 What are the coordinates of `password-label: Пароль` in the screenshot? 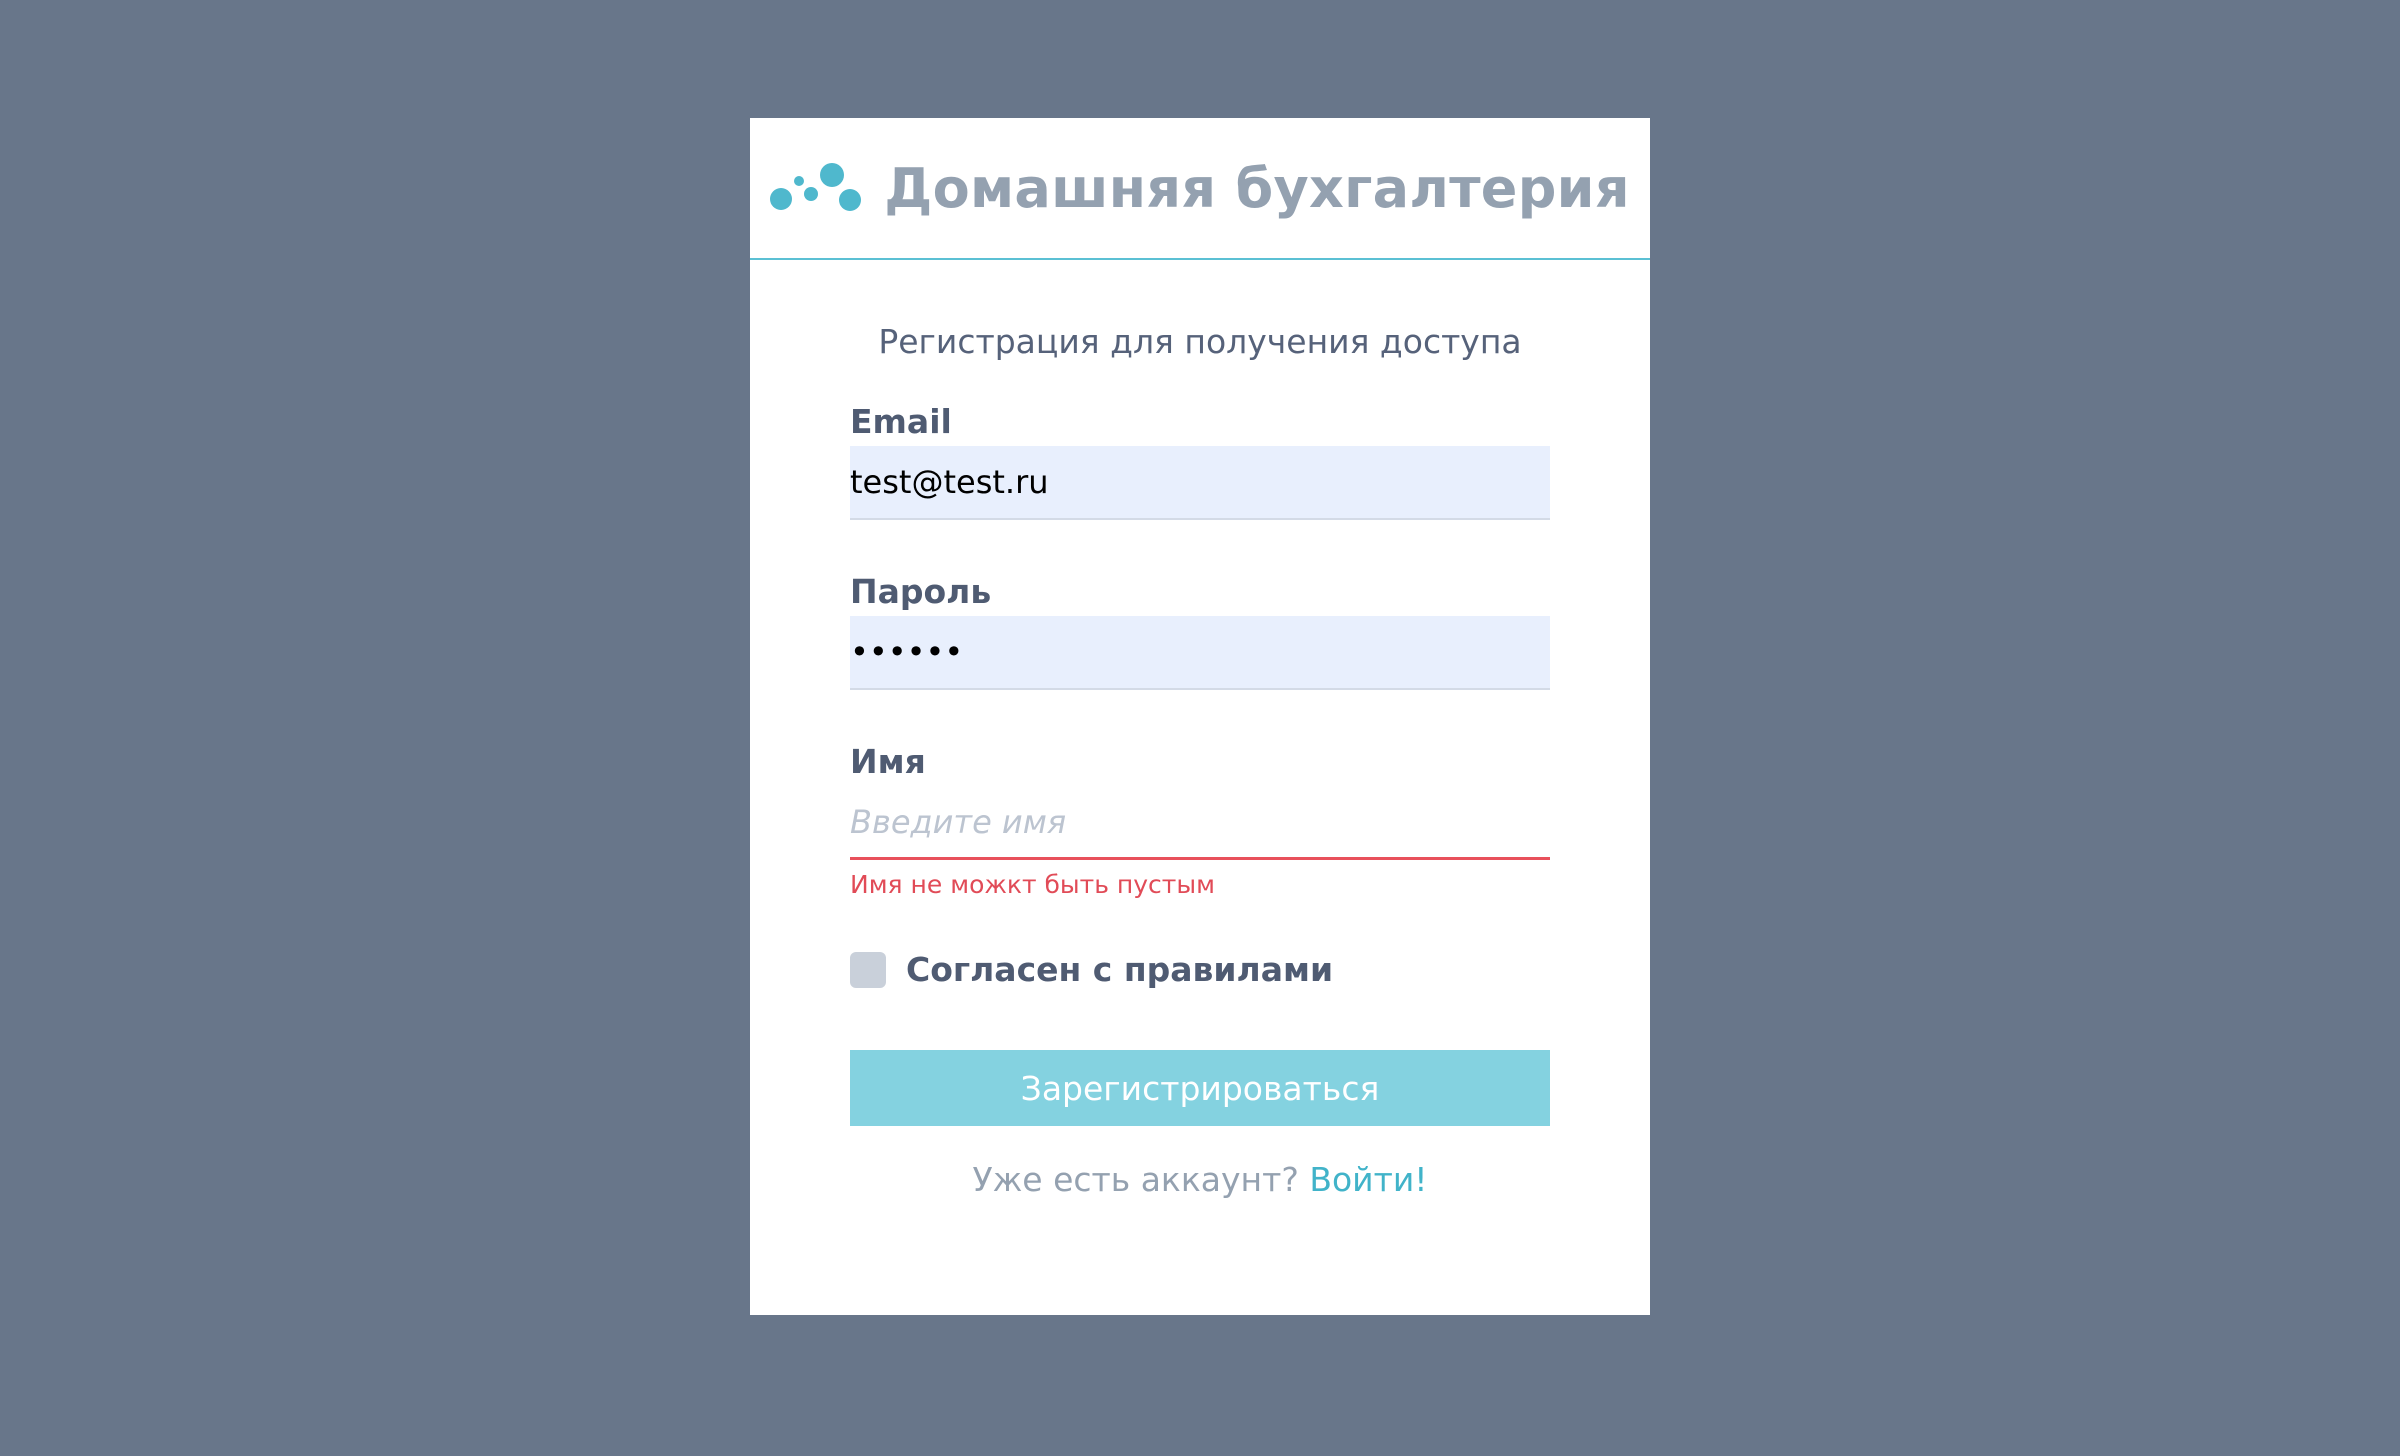 It's located at (921, 591).